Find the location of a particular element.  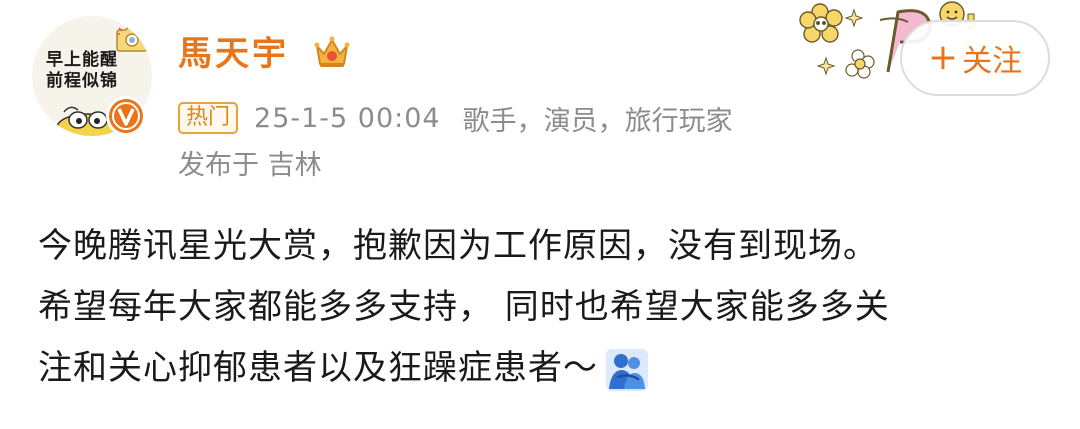

post-text-line: 今晚腾讯星光大赏，抱歉因为工作原因，没有到现场。 is located at coordinates (458, 246).